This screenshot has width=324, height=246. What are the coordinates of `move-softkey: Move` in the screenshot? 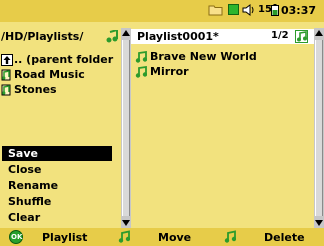 It's located at (174, 237).